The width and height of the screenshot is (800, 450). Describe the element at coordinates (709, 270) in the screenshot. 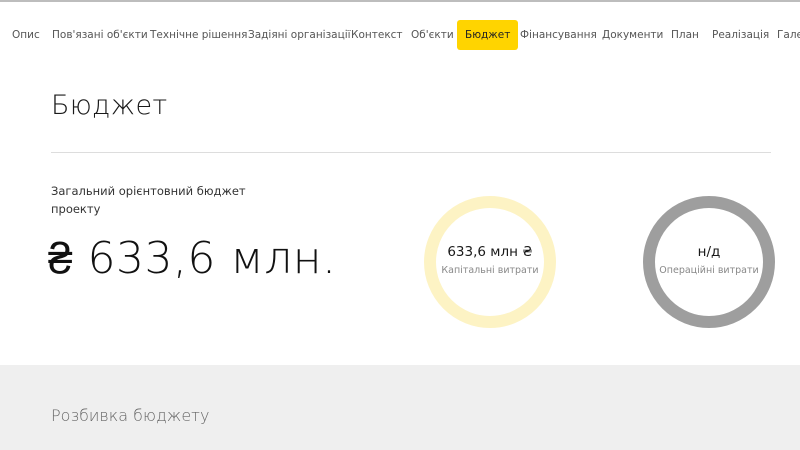

I see `opex-label: Операційні витрати` at that location.